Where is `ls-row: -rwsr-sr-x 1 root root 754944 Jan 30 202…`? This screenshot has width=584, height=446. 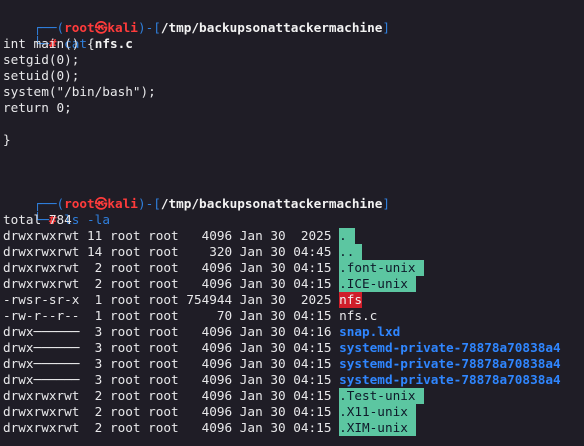 ls-row: -rwsr-sr-x 1 root root 754944 Jan 30 202… is located at coordinates (183, 300).